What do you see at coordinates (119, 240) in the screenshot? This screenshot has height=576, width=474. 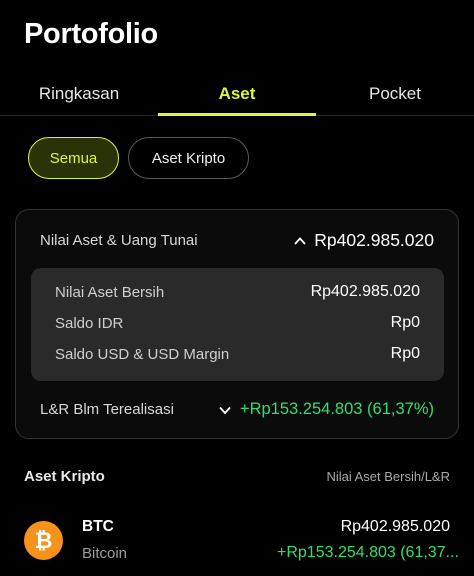 I see `total-value-label: Nilai Aset & Uang Tunai` at bounding box center [119, 240].